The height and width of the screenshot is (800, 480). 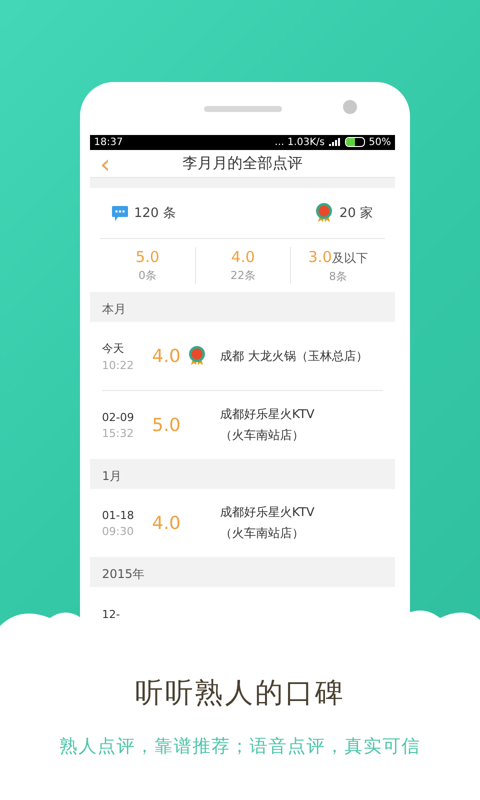 I want to click on battery-percent: 50%, so click(x=379, y=142).